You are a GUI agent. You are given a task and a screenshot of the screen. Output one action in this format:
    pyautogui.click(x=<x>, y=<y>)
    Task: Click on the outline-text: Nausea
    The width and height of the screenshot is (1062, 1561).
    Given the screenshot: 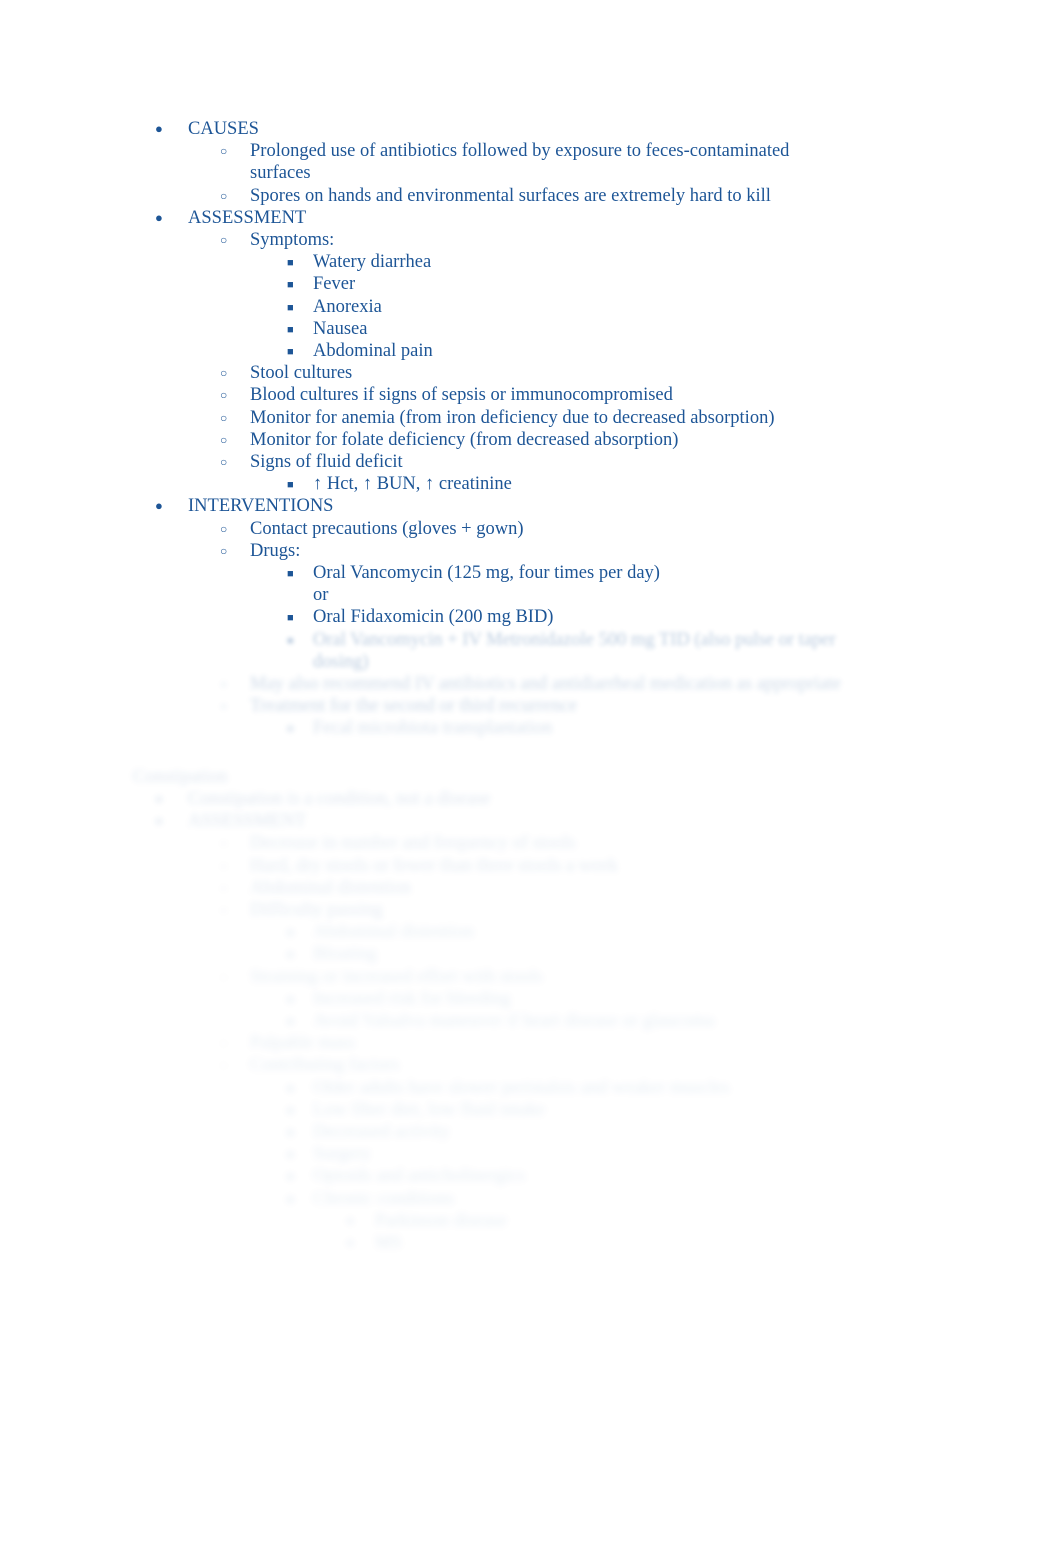 What is the action you would take?
    pyautogui.click(x=340, y=328)
    